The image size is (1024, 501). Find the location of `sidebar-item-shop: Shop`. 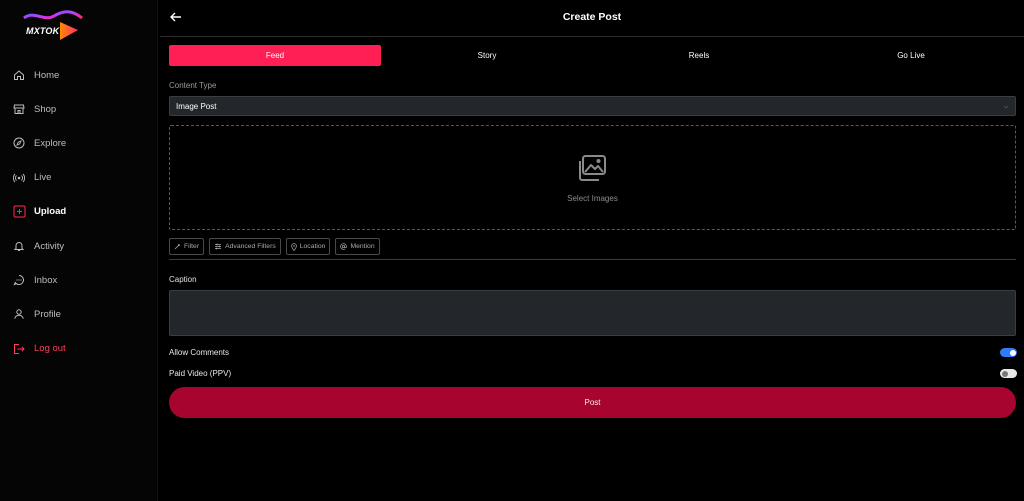

sidebar-item-shop: Shop is located at coordinates (79, 109).